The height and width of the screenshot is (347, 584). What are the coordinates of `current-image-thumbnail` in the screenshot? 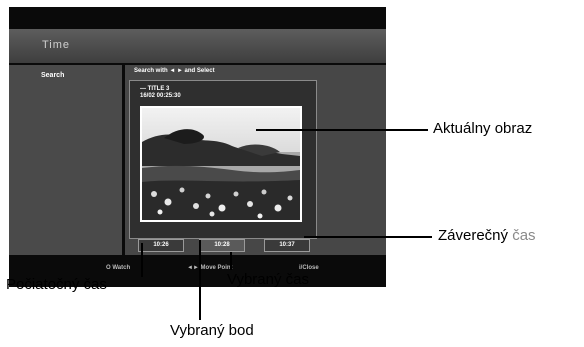 It's located at (221, 164).